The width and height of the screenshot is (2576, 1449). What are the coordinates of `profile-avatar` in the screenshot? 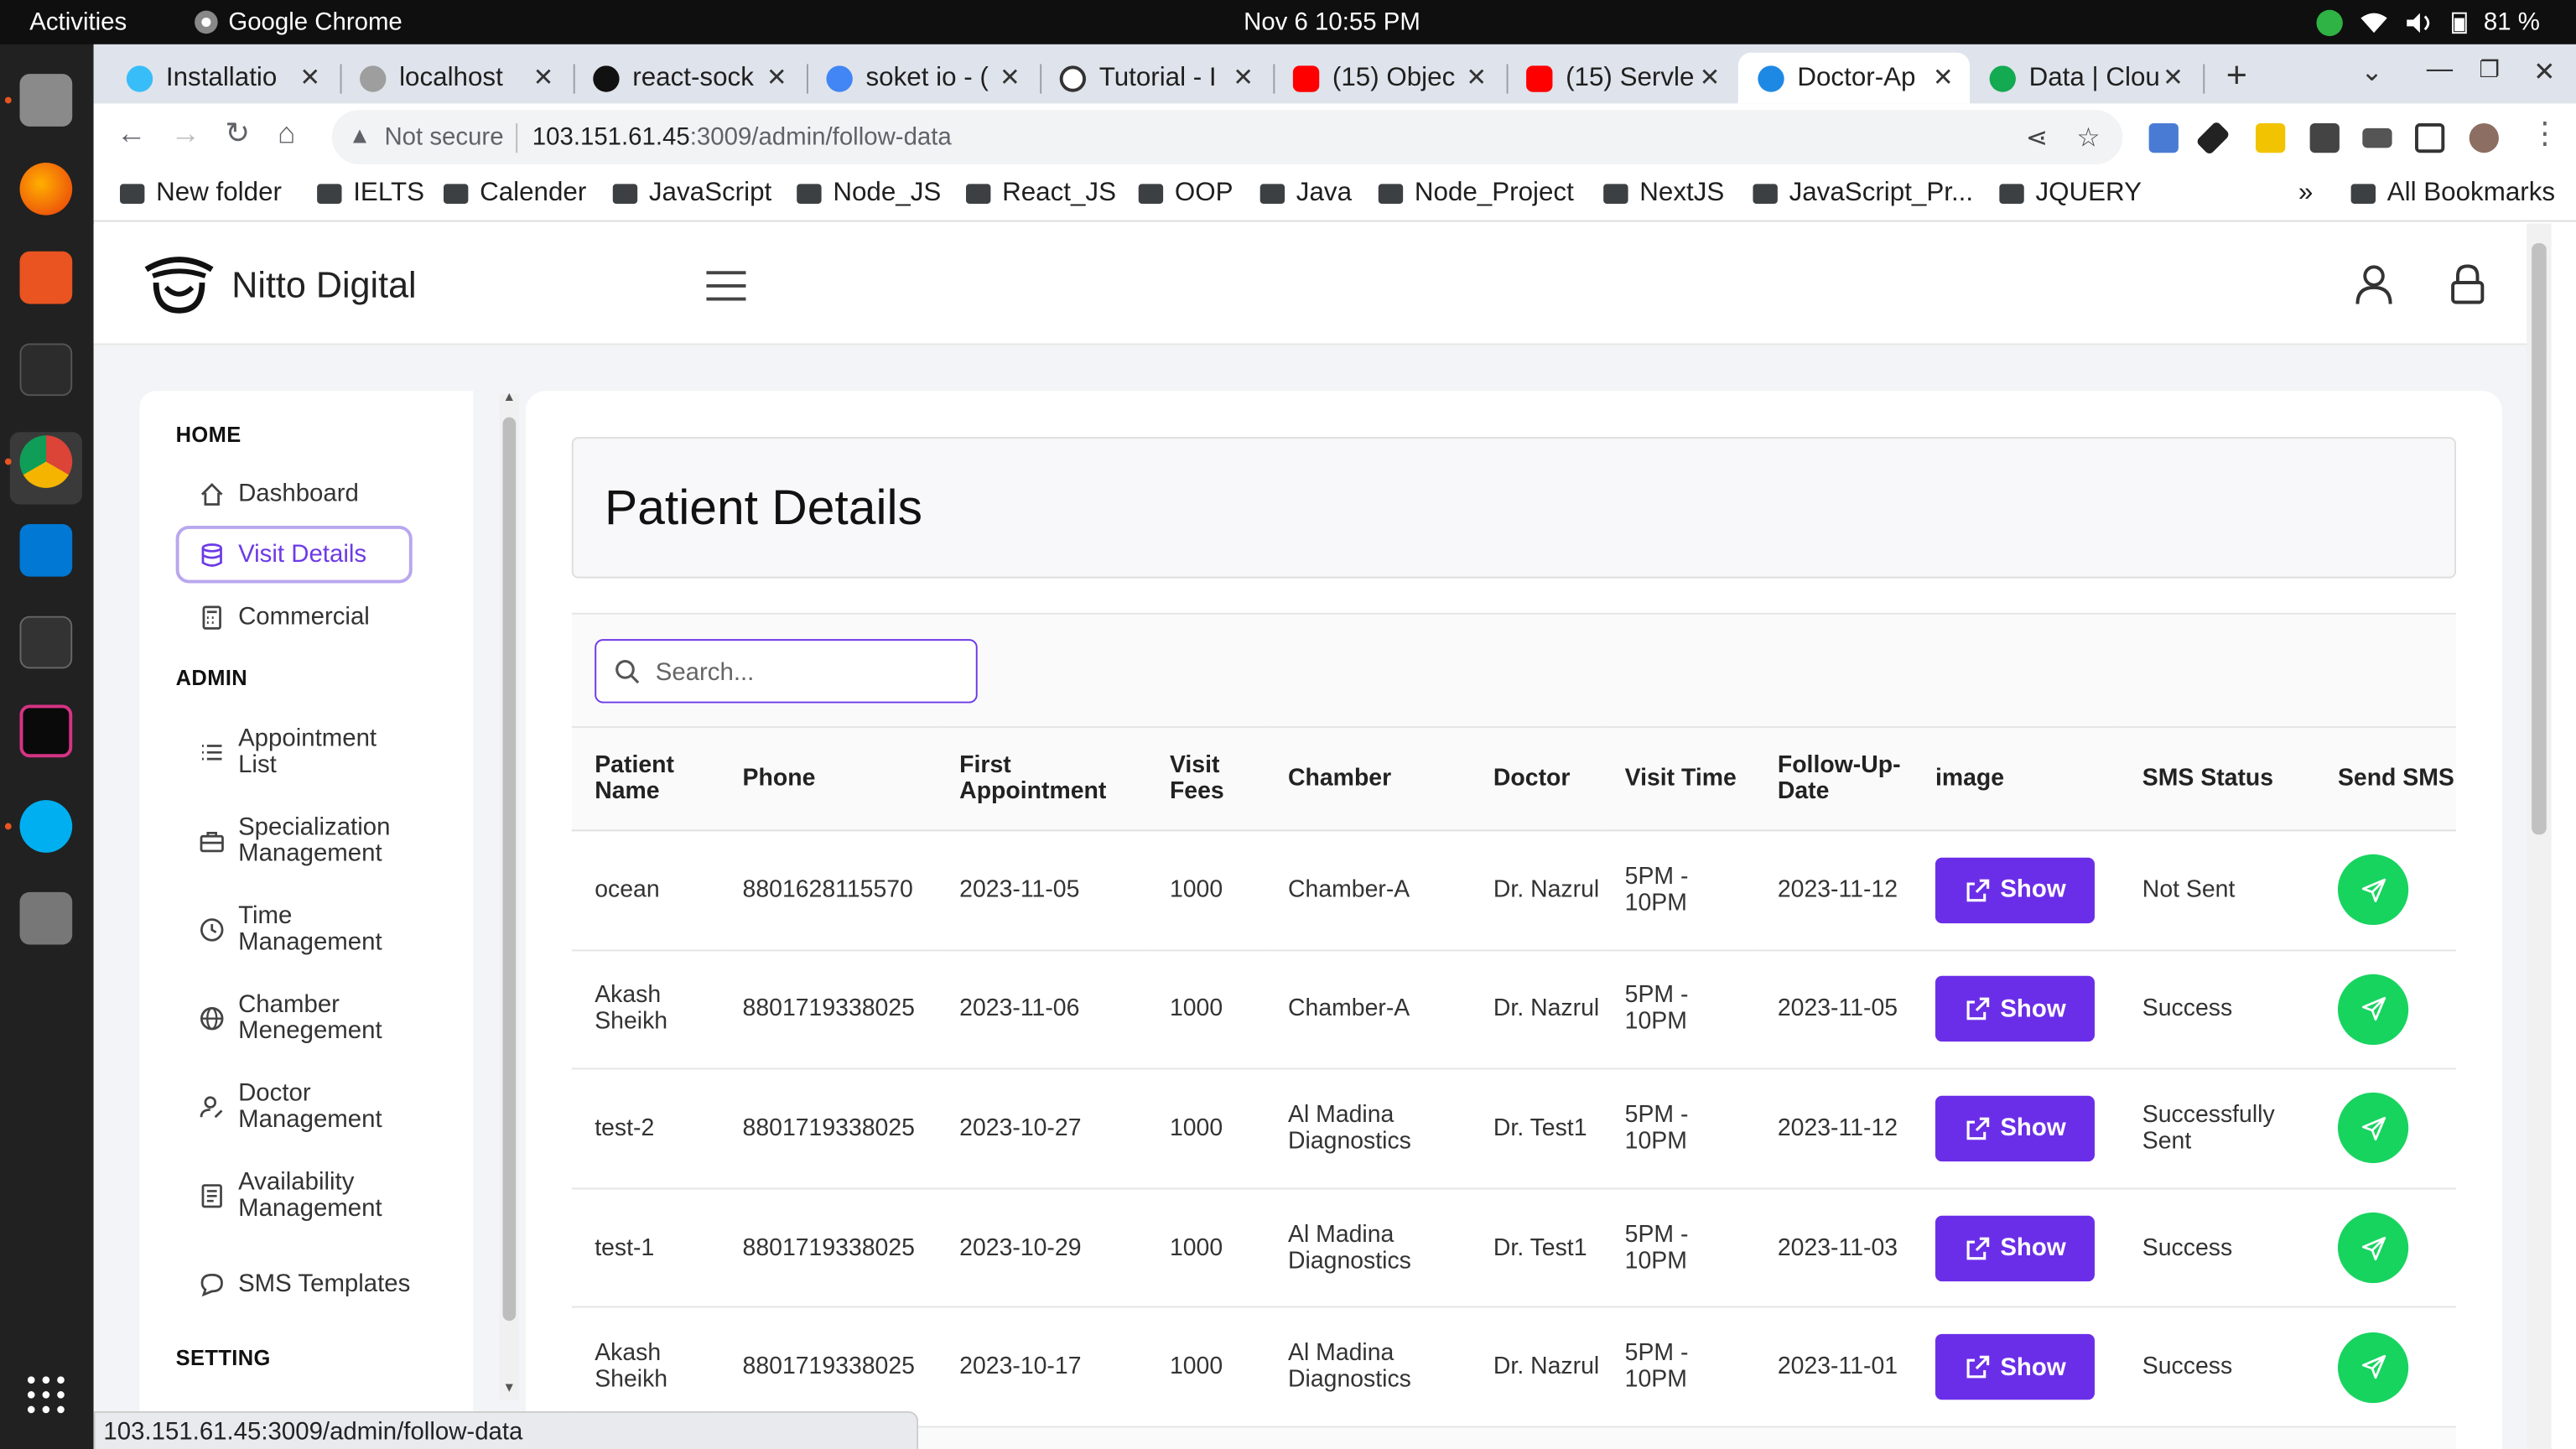 It's located at (2484, 137).